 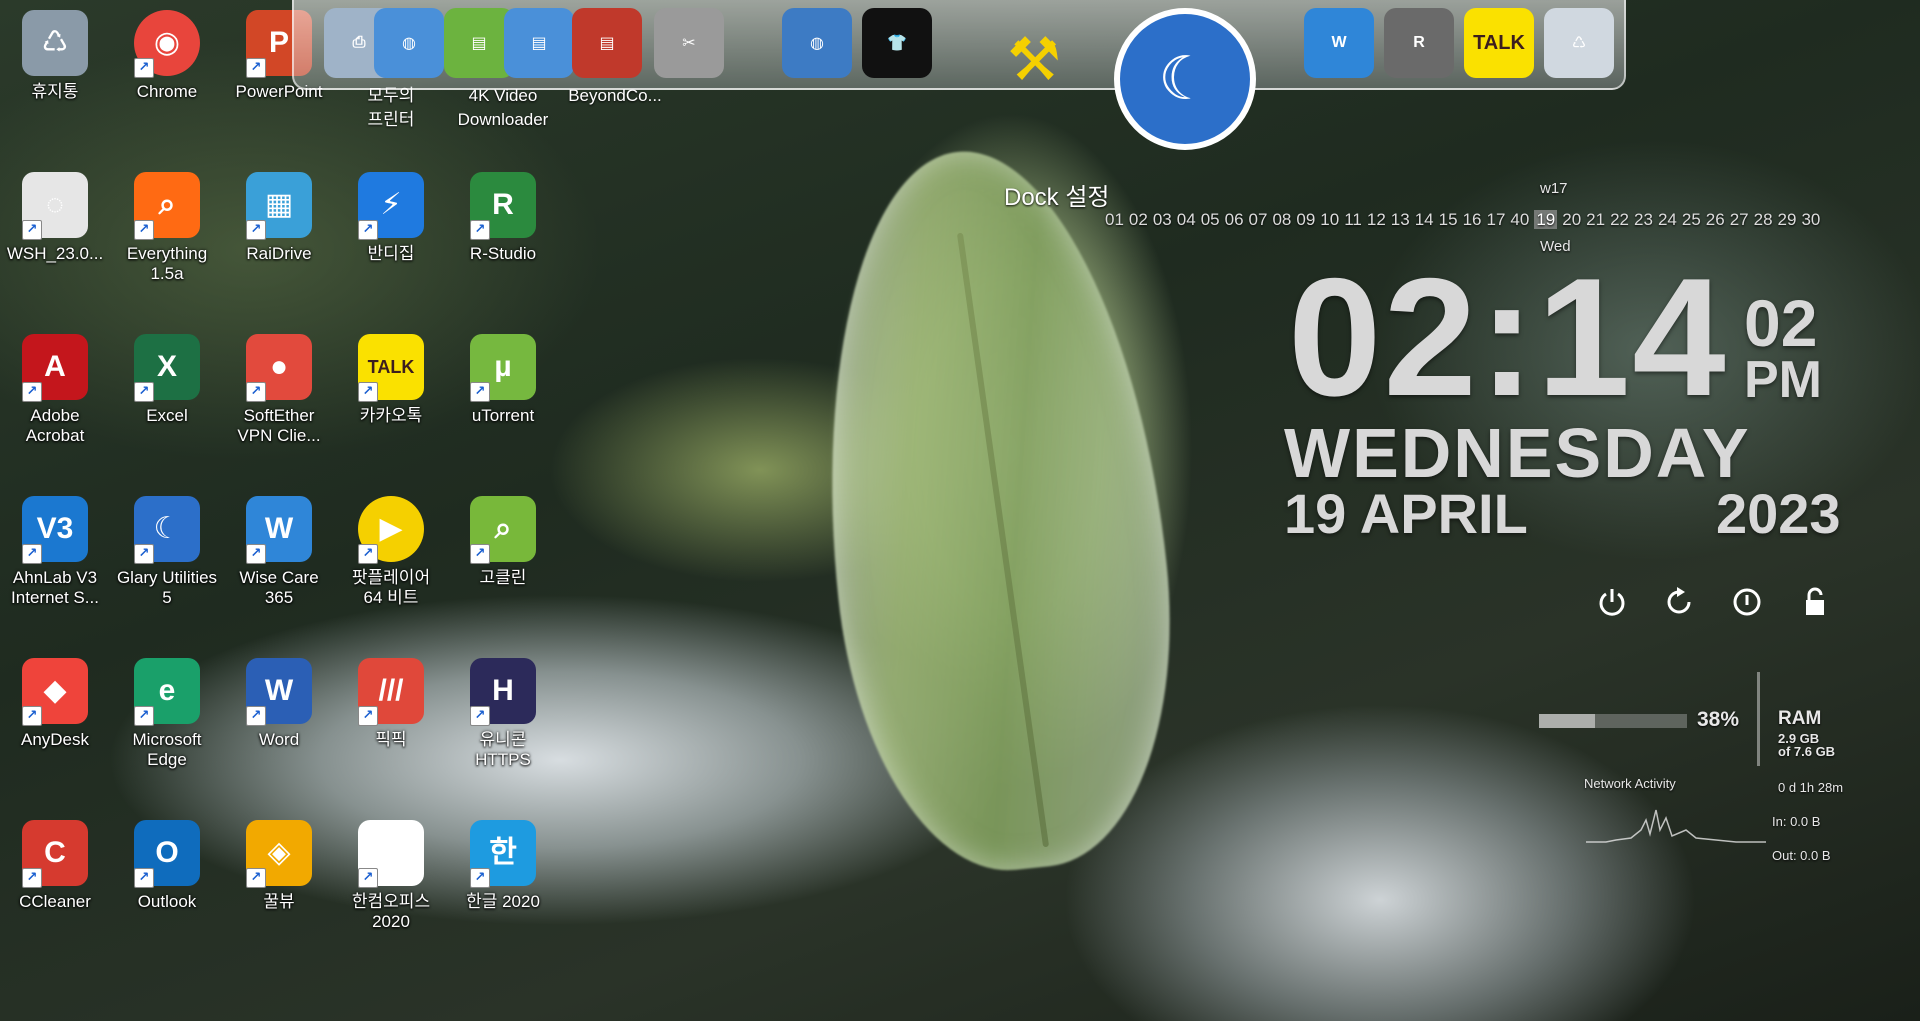 I want to click on kakaotalk-icon: TALK, so click(x=1499, y=43).